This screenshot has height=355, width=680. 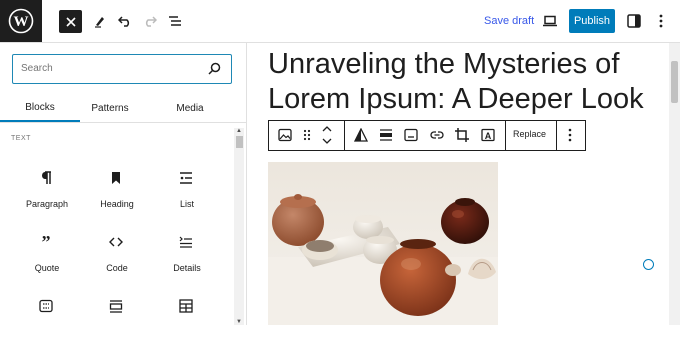 I want to click on search-icon, so click(x=214, y=68).